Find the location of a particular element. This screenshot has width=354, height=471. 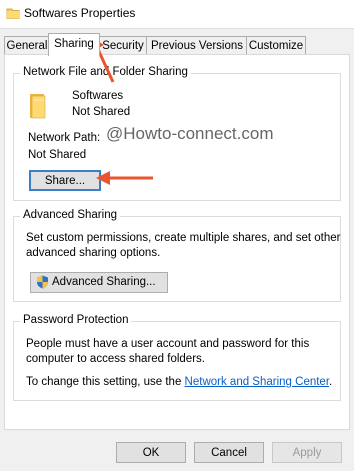

tab-sharing: Sharing is located at coordinates (74, 44).